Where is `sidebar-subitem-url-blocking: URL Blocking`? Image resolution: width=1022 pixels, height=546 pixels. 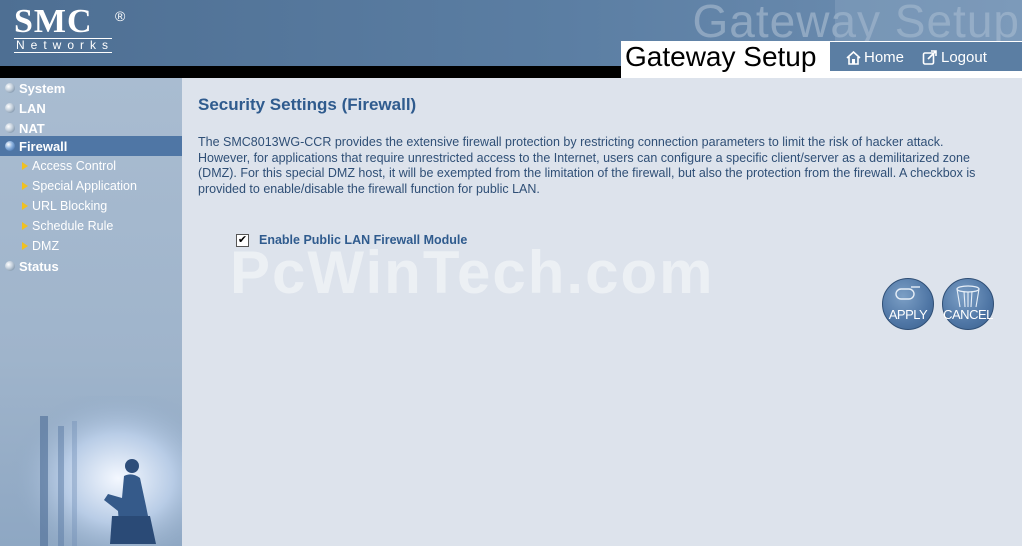 sidebar-subitem-url-blocking: URL Blocking is located at coordinates (64, 205).